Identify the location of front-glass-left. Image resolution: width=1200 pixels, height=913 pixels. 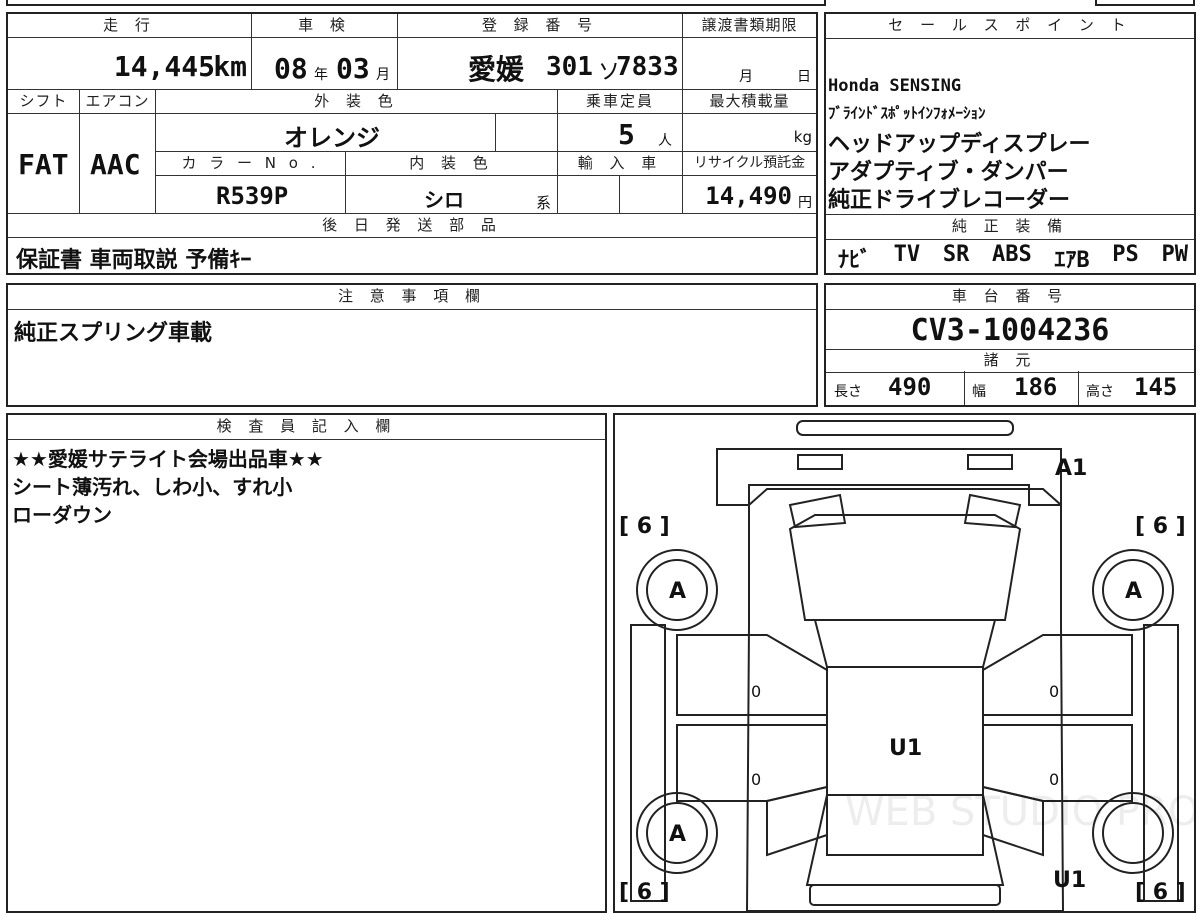
(817, 511).